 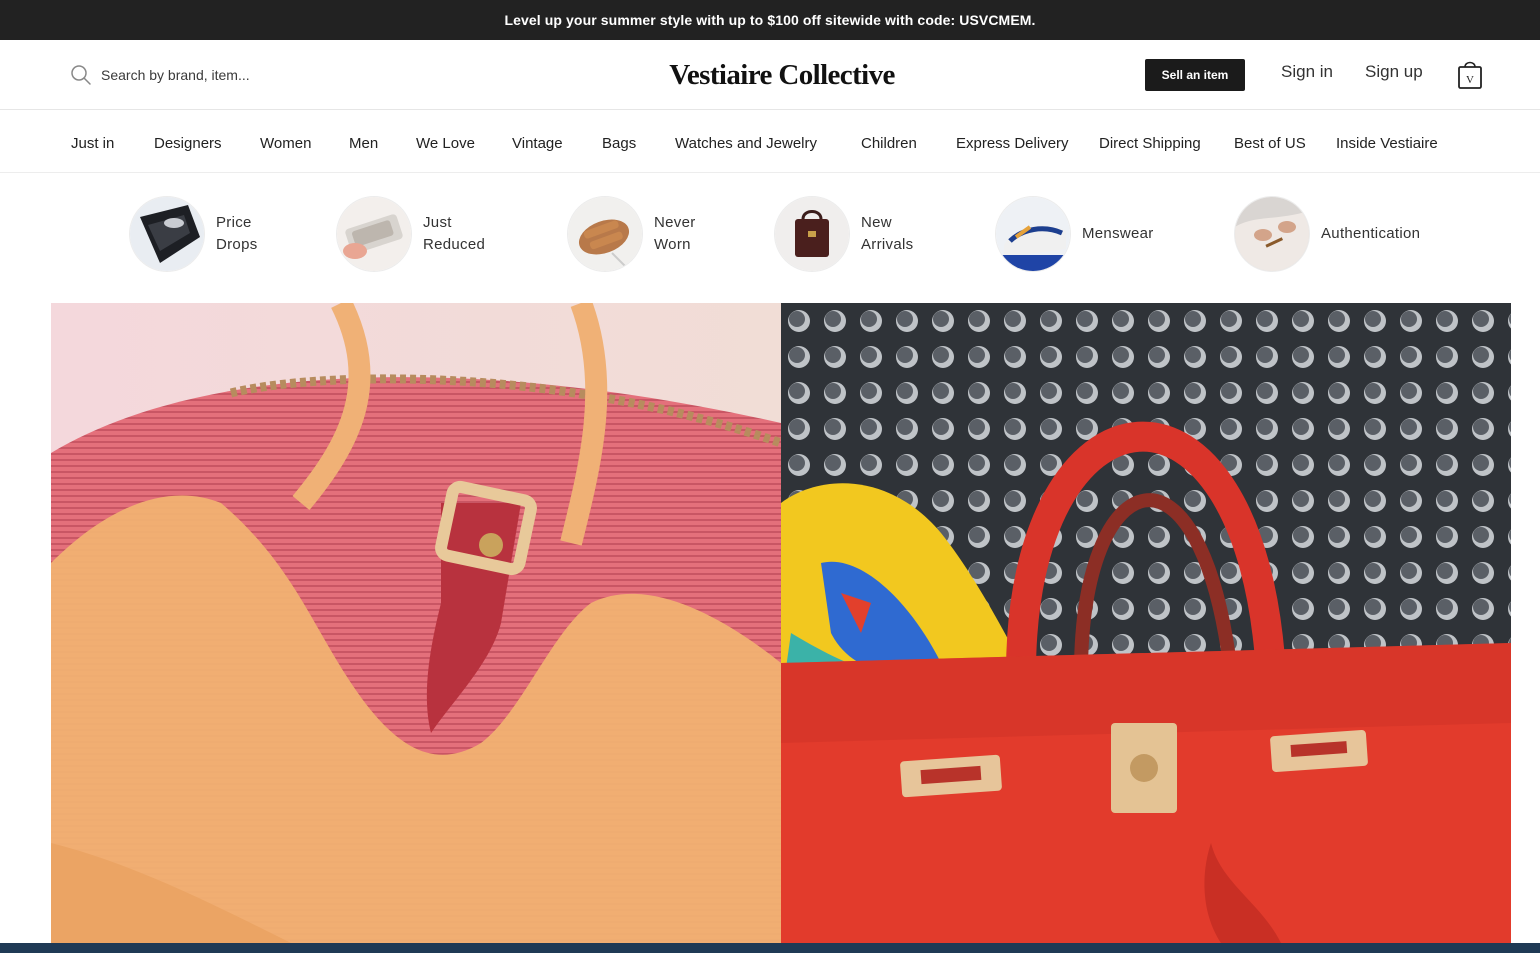 What do you see at coordinates (1012, 143) in the screenshot?
I see `nav-item-express-delivery: Express Delivery` at bounding box center [1012, 143].